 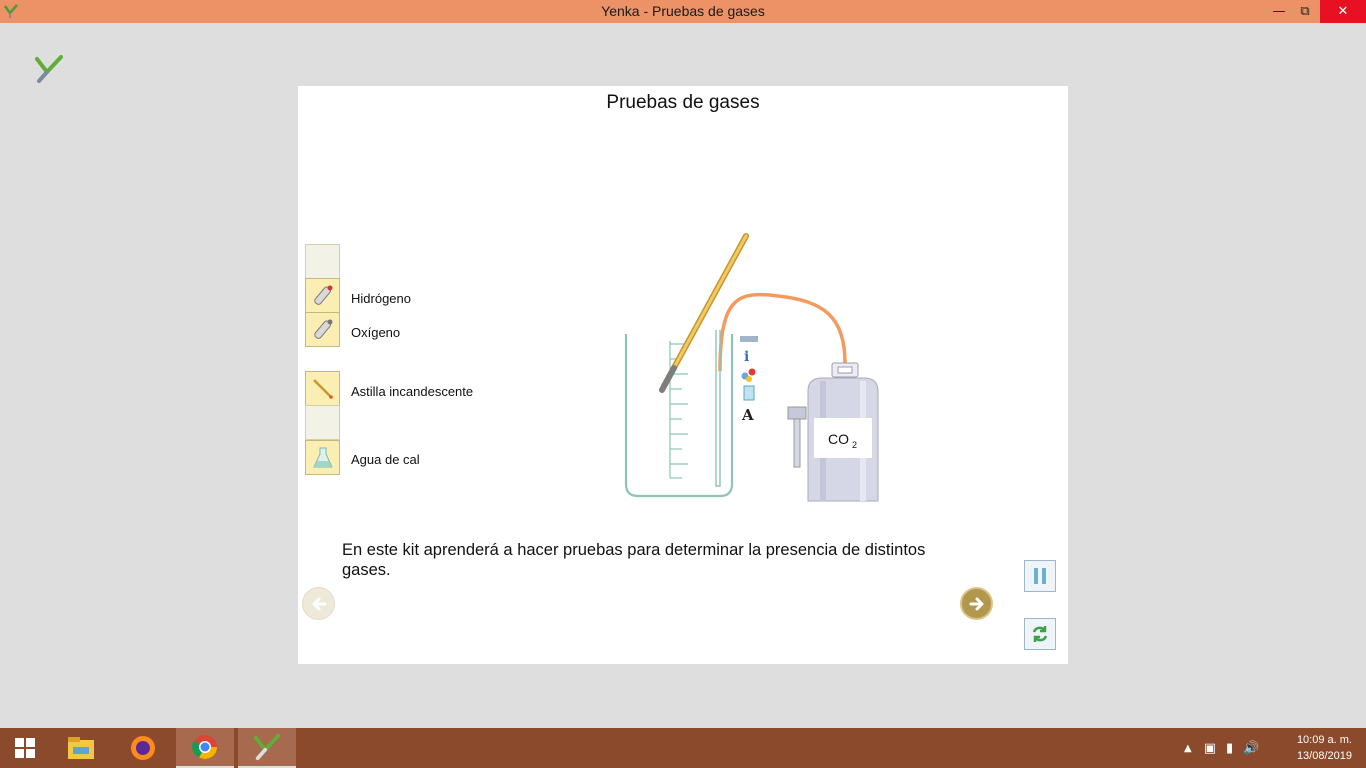 I want to click on item-slot-limewater, so click(x=322, y=457).